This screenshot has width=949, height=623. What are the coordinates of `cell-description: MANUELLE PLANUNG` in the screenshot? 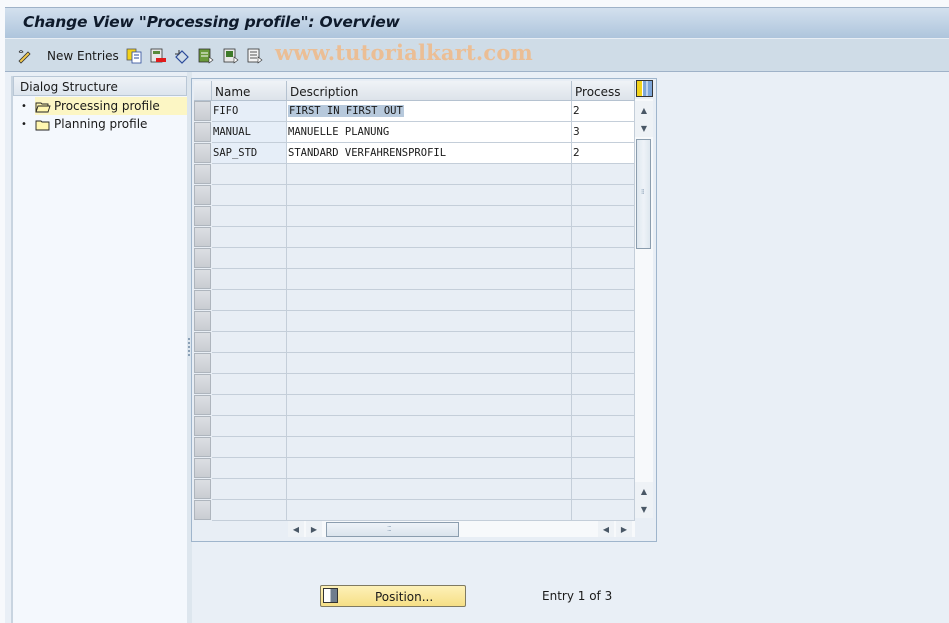 It's located at (429, 132).